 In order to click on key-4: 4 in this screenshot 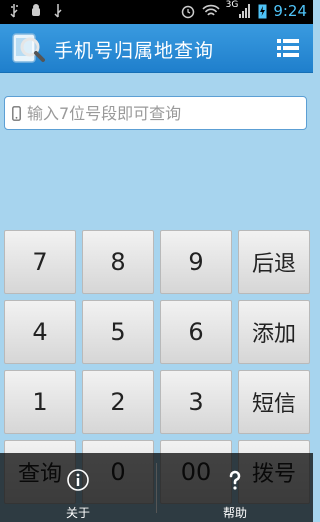, I will do `click(40, 332)`.